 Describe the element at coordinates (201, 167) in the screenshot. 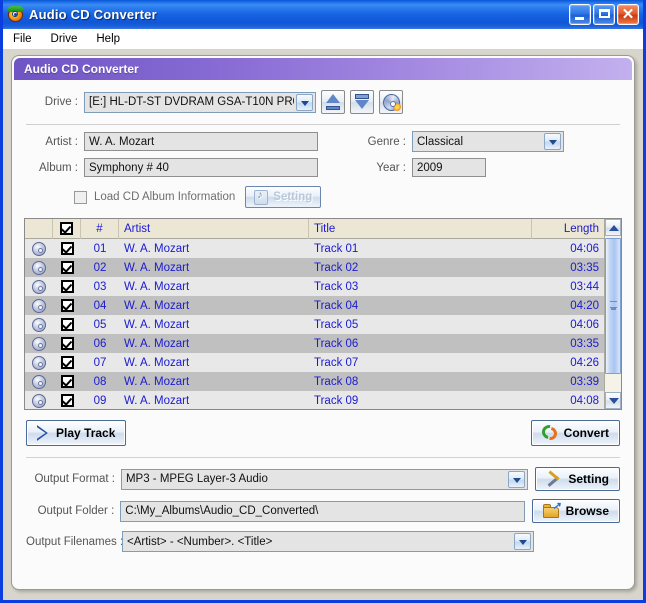

I see `album-input: Symphony # 40` at that location.